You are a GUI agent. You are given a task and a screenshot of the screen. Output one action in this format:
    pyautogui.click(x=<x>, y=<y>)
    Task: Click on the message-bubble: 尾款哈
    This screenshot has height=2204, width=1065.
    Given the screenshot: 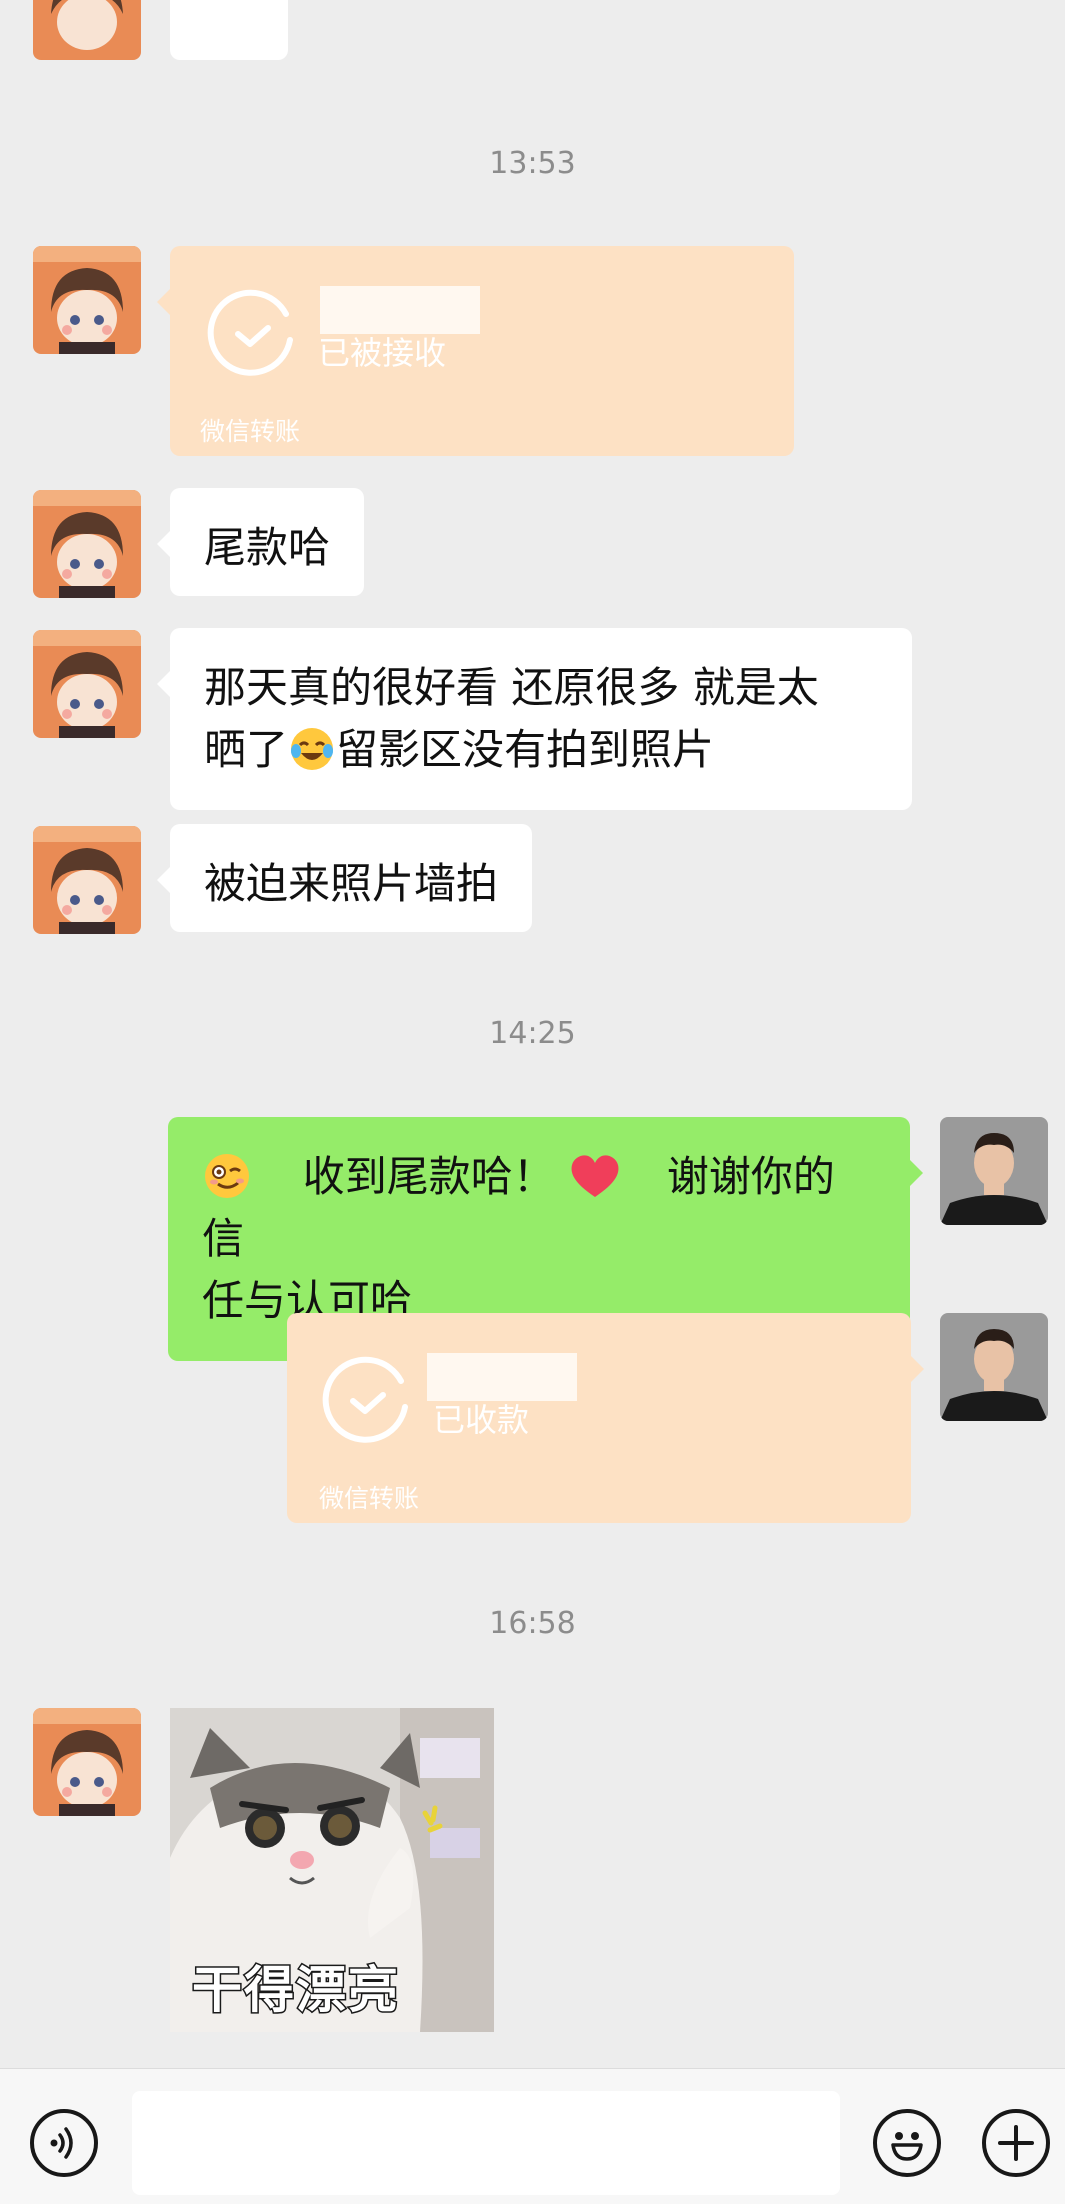 What is the action you would take?
    pyautogui.click(x=261, y=542)
    